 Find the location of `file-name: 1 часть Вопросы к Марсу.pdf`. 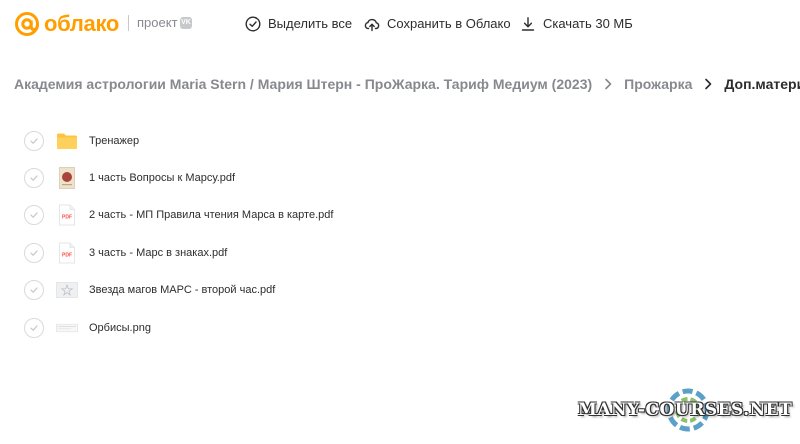

file-name: 1 часть Вопросы к Марсу.pdf is located at coordinates (162, 178).